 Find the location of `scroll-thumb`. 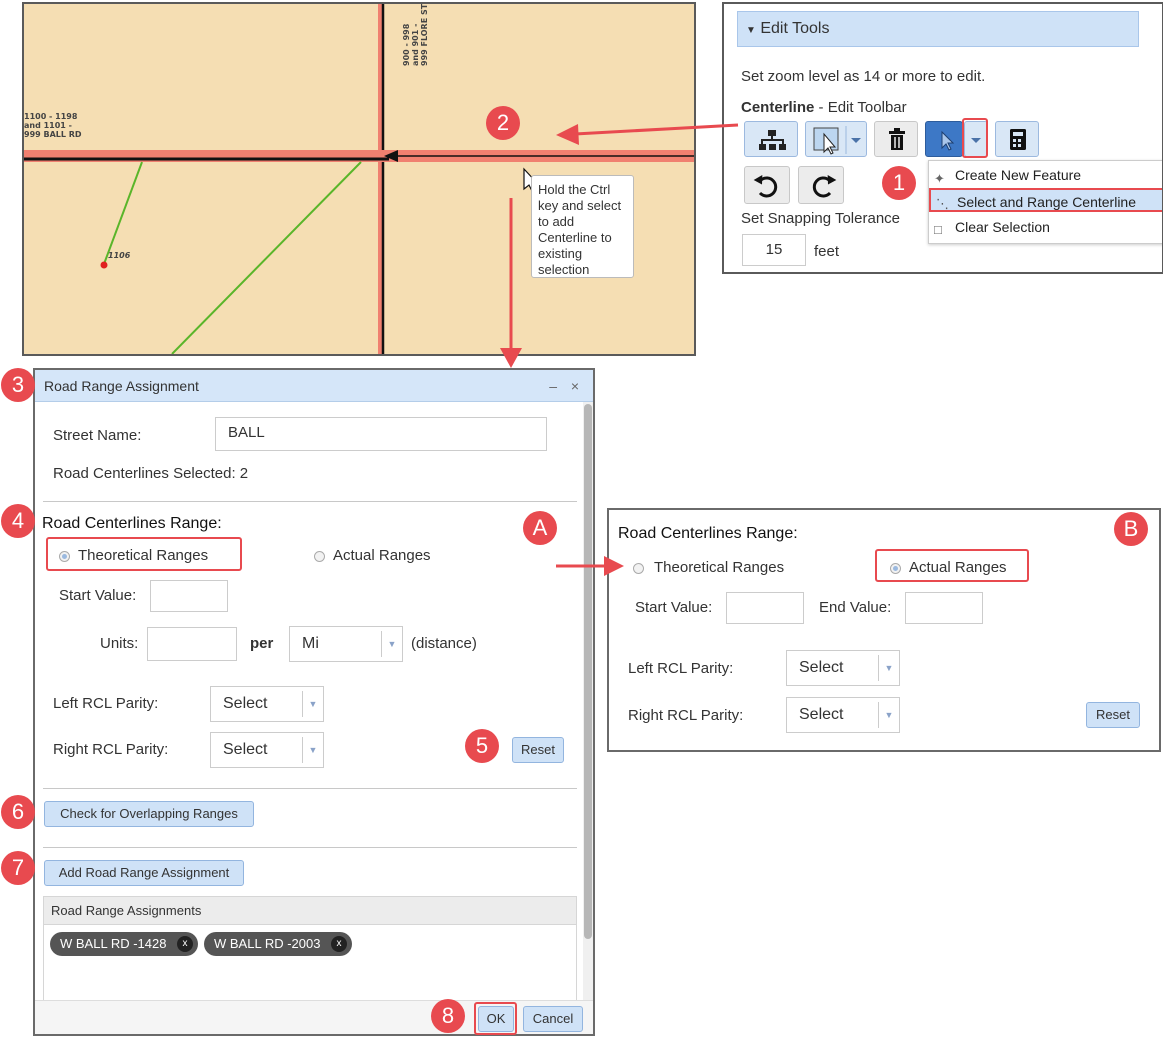

scroll-thumb is located at coordinates (588, 671).